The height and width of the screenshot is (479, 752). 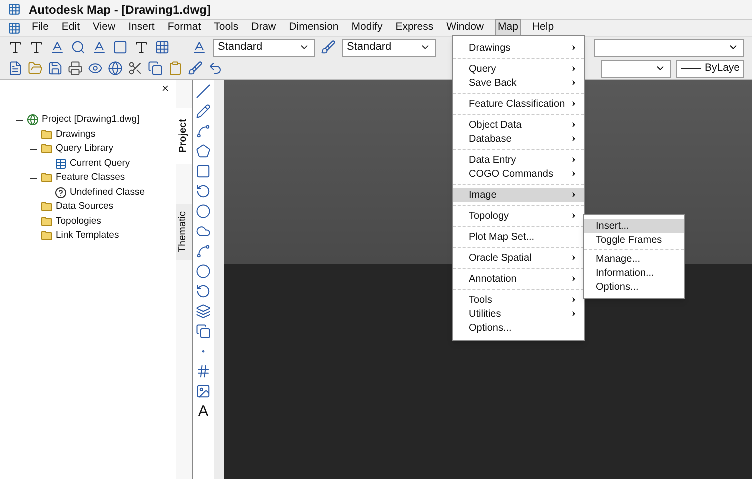 I want to click on tree-item: Feature Classes, so click(x=91, y=178).